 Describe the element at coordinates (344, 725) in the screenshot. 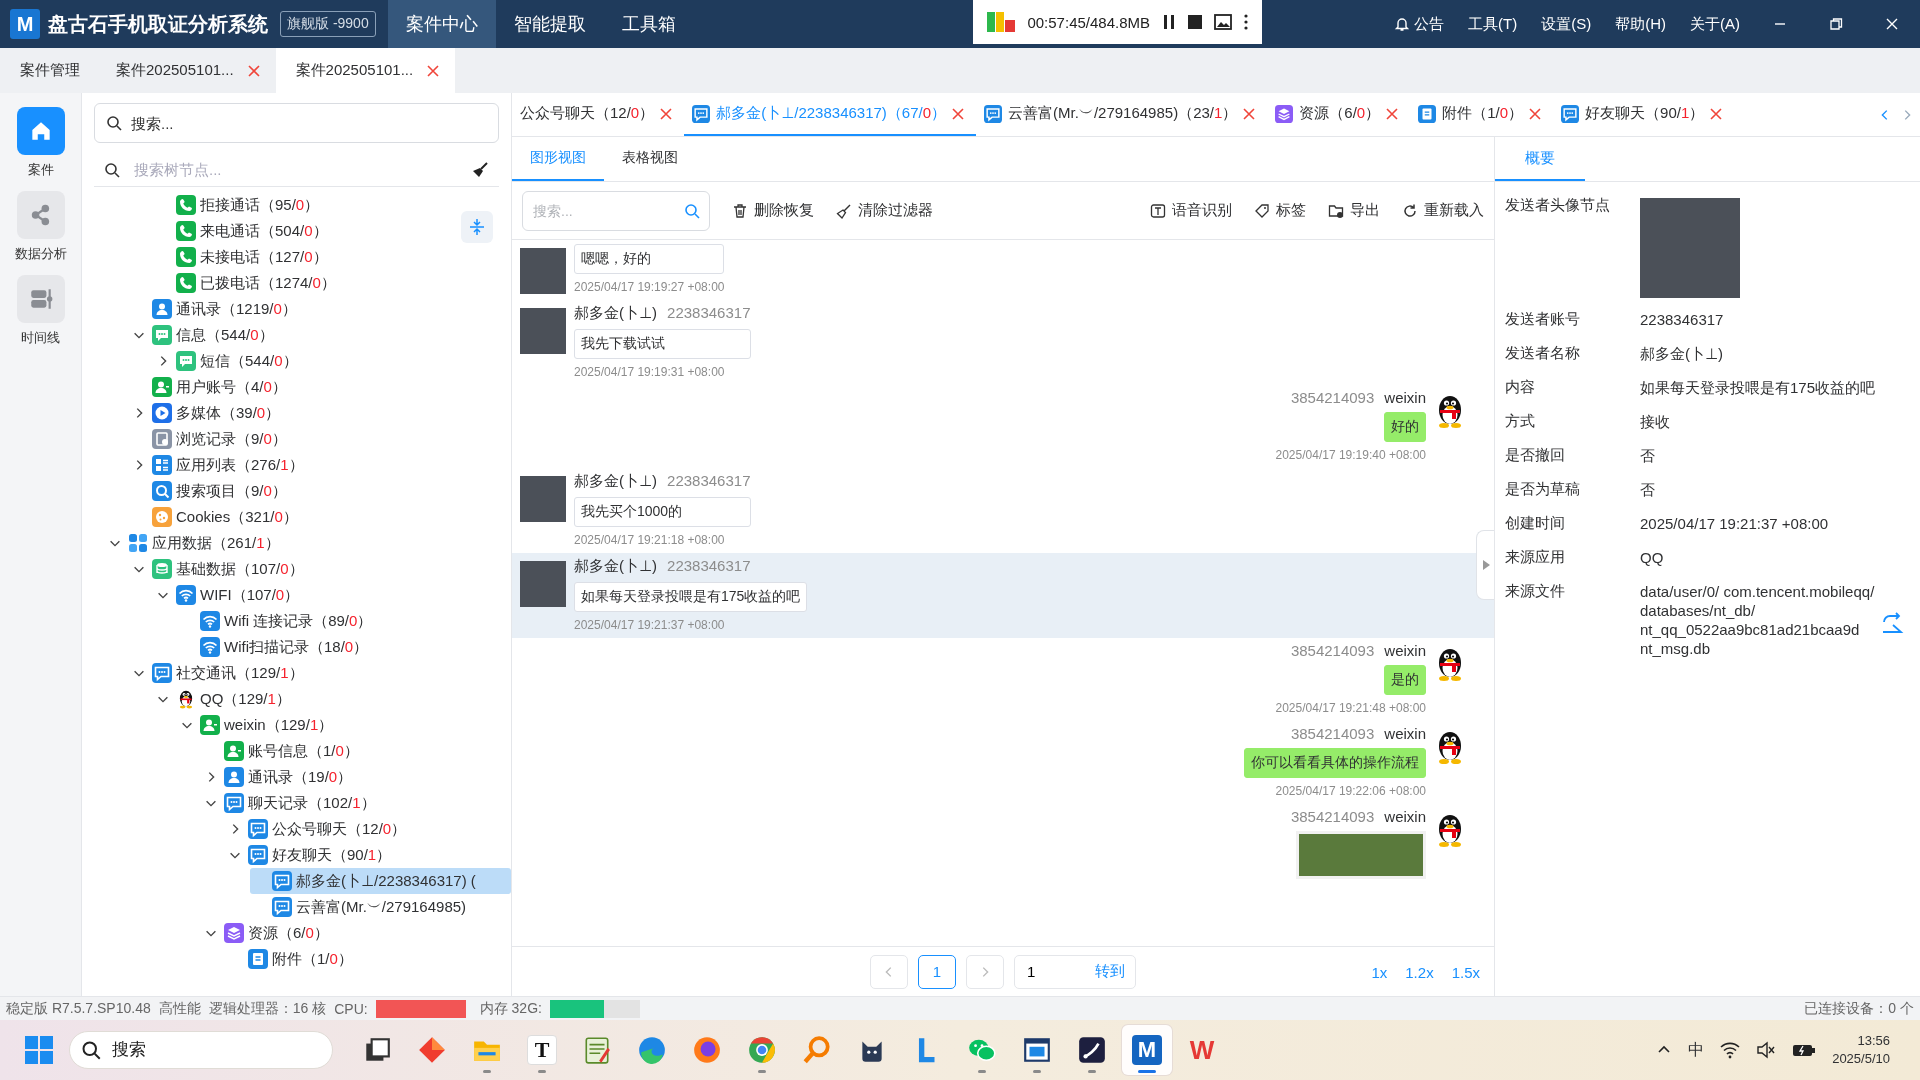

I see `tree-item: weixin（129/1）` at that location.